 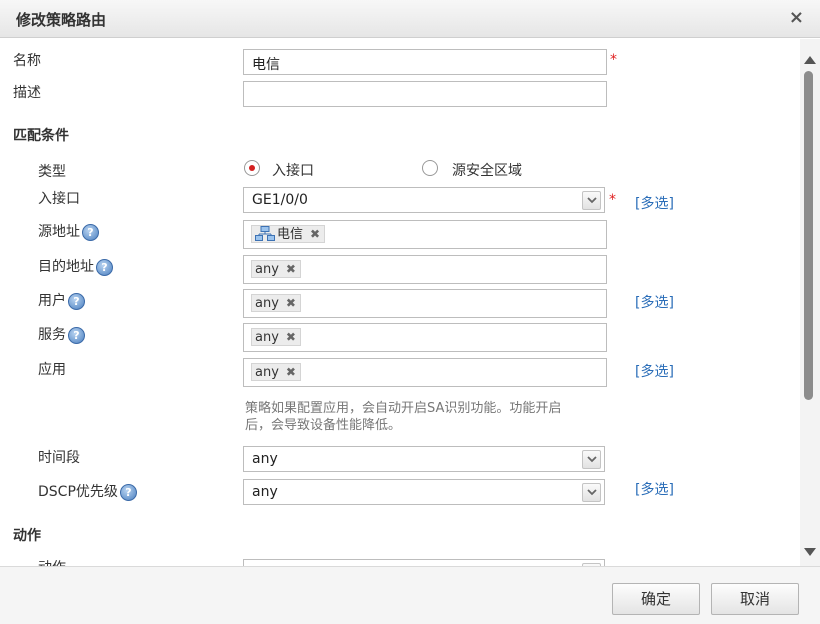 I want to click on action-label: 动作, so click(x=52, y=561).